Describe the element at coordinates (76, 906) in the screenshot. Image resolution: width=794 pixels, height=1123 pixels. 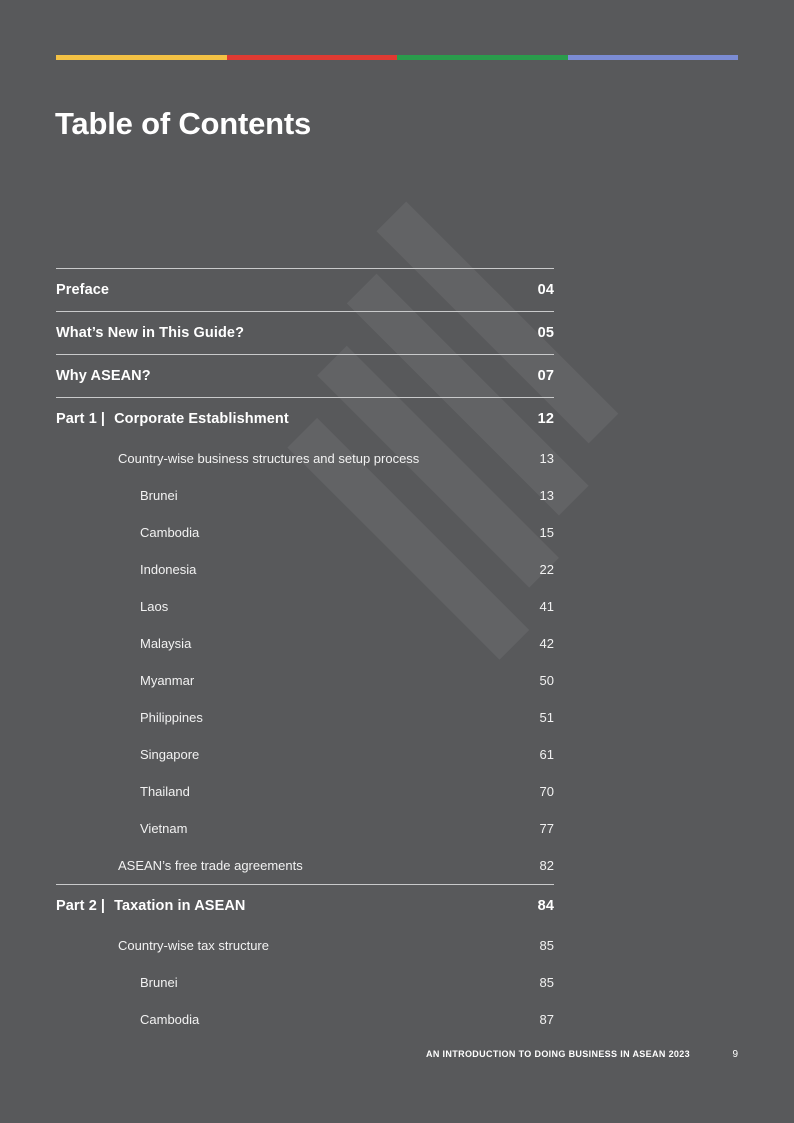
I see `toc-part-number: Part 2` at that location.